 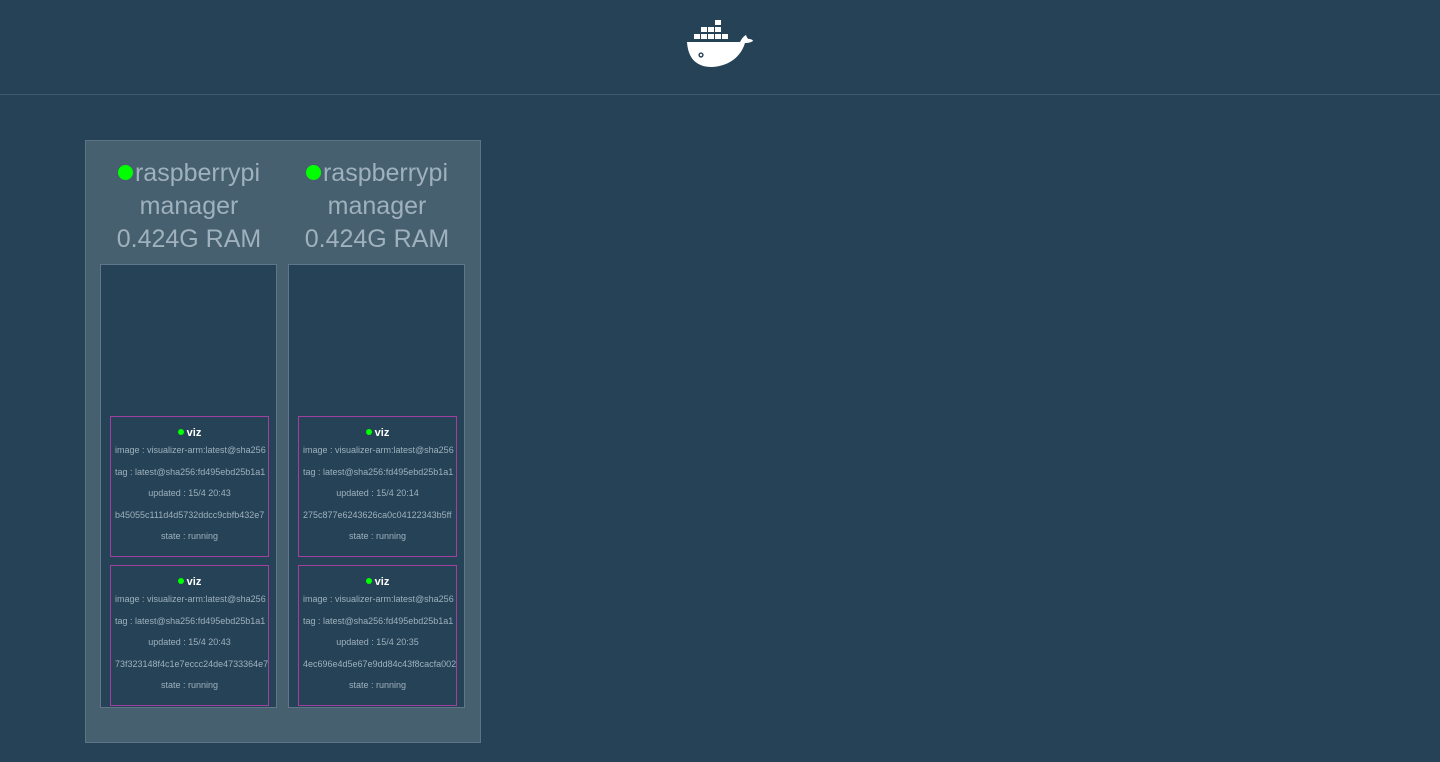 I want to click on task-id: b45055c111d4d5732ddcc9cbfb432e7, so click(x=190, y=514).